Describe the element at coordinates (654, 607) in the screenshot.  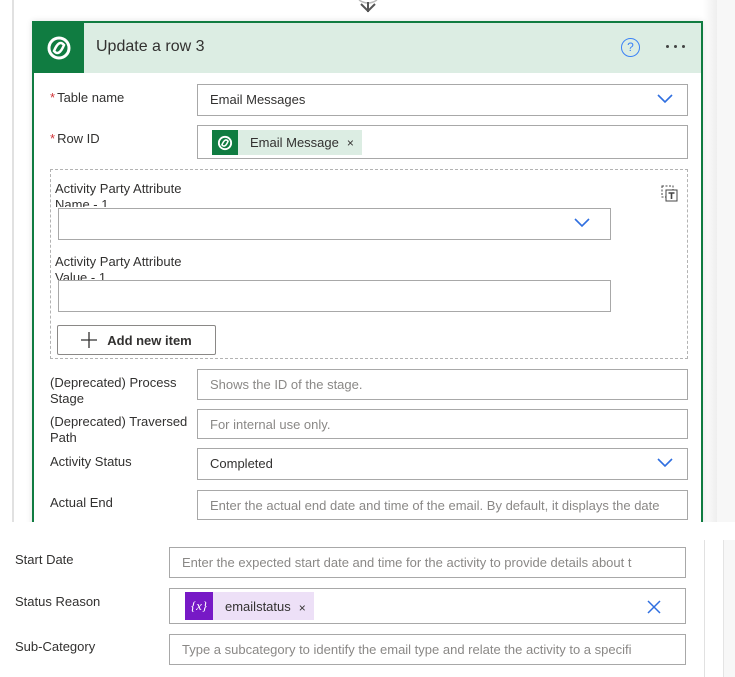
I see `clear-icon` at that location.